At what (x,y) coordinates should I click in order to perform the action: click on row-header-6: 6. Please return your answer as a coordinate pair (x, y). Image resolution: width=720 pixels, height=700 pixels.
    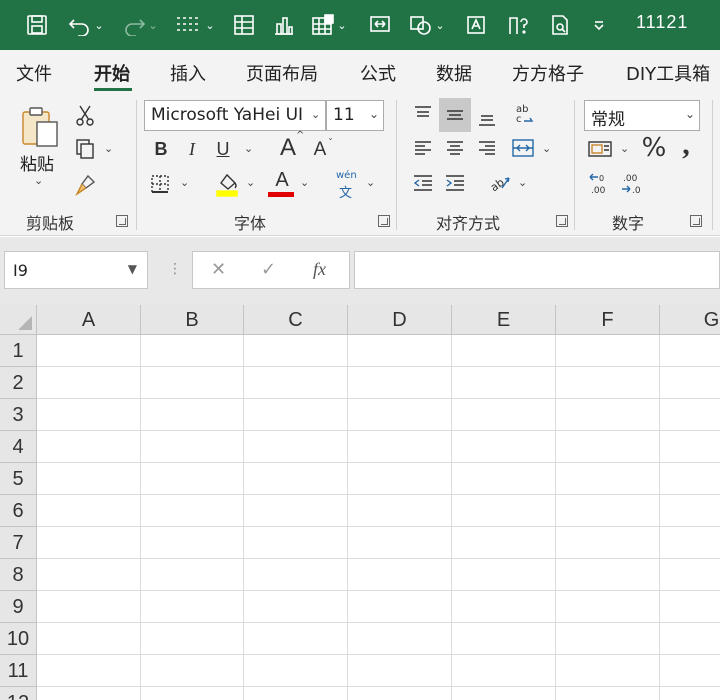
    Looking at the image, I should click on (18, 511).